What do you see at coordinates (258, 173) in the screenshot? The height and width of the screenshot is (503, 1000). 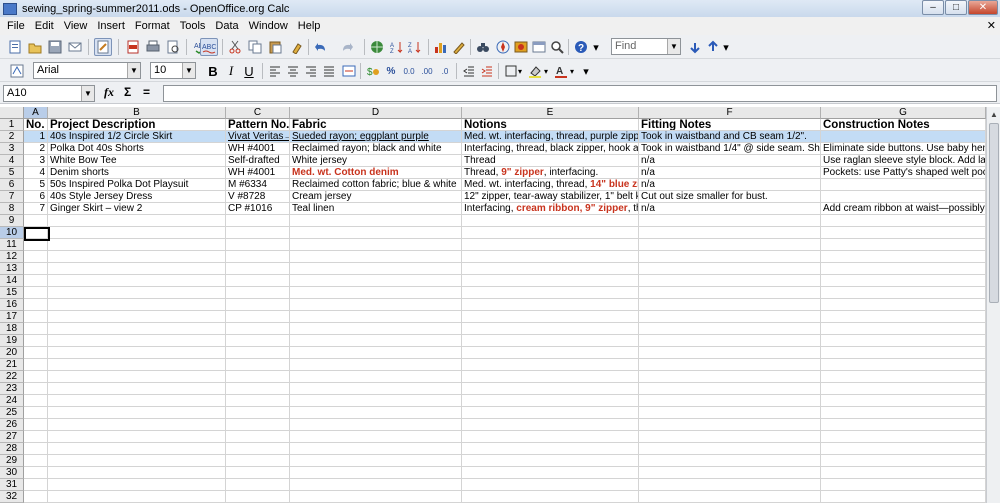 I see `cell-pattern: WH #4001` at bounding box center [258, 173].